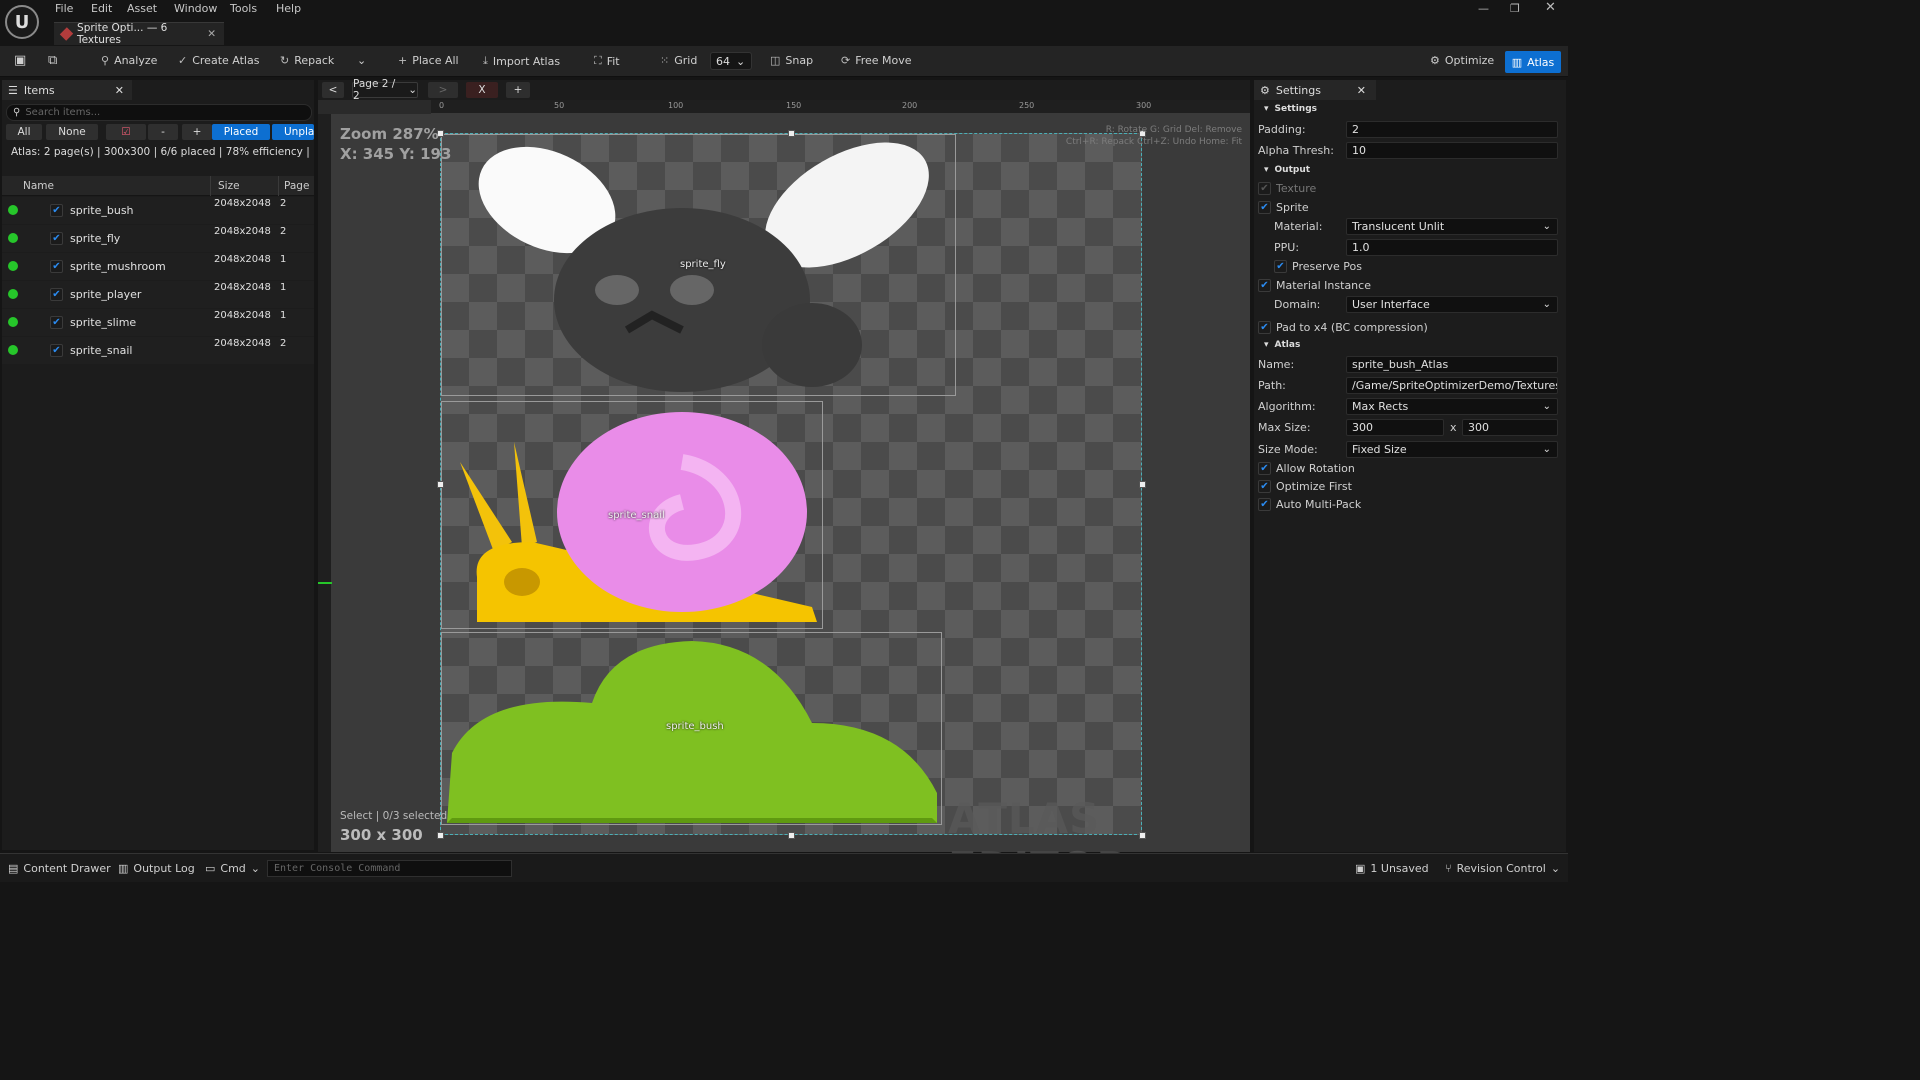  Describe the element at coordinates (698, 265) in the screenshot. I see `sprite-fly-bounds: sprite_fly` at that location.